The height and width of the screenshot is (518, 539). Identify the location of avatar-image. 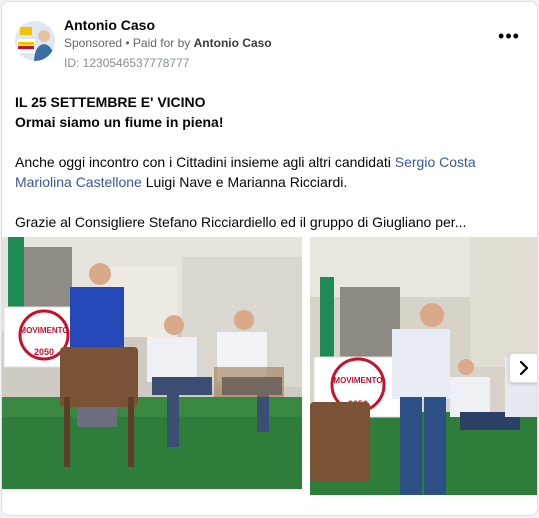
(35, 41).